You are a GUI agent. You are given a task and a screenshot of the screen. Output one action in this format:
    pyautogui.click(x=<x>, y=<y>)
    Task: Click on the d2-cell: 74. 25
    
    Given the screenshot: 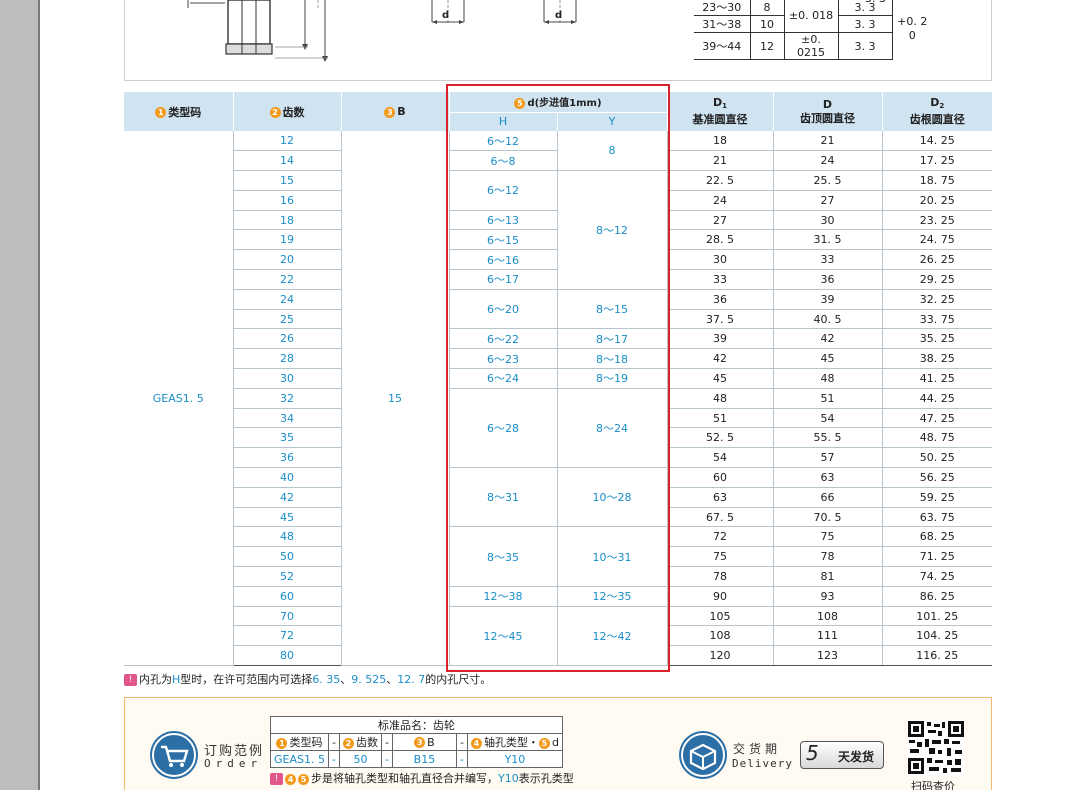 What is the action you would take?
    pyautogui.click(x=937, y=576)
    